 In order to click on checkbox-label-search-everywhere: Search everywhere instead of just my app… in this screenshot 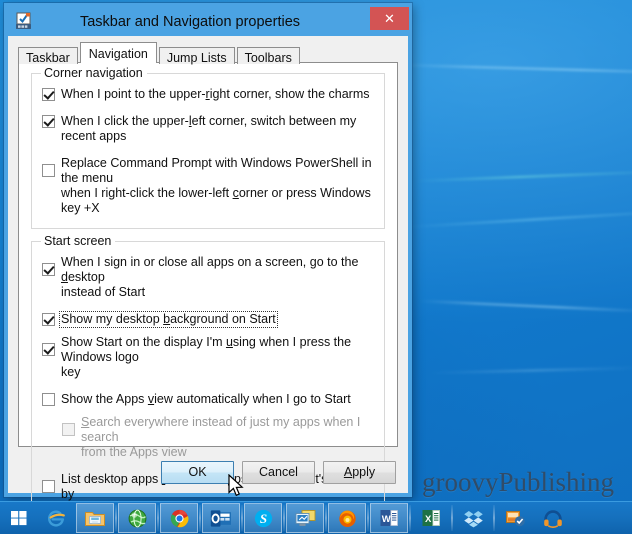, I will do `click(221, 437)`.